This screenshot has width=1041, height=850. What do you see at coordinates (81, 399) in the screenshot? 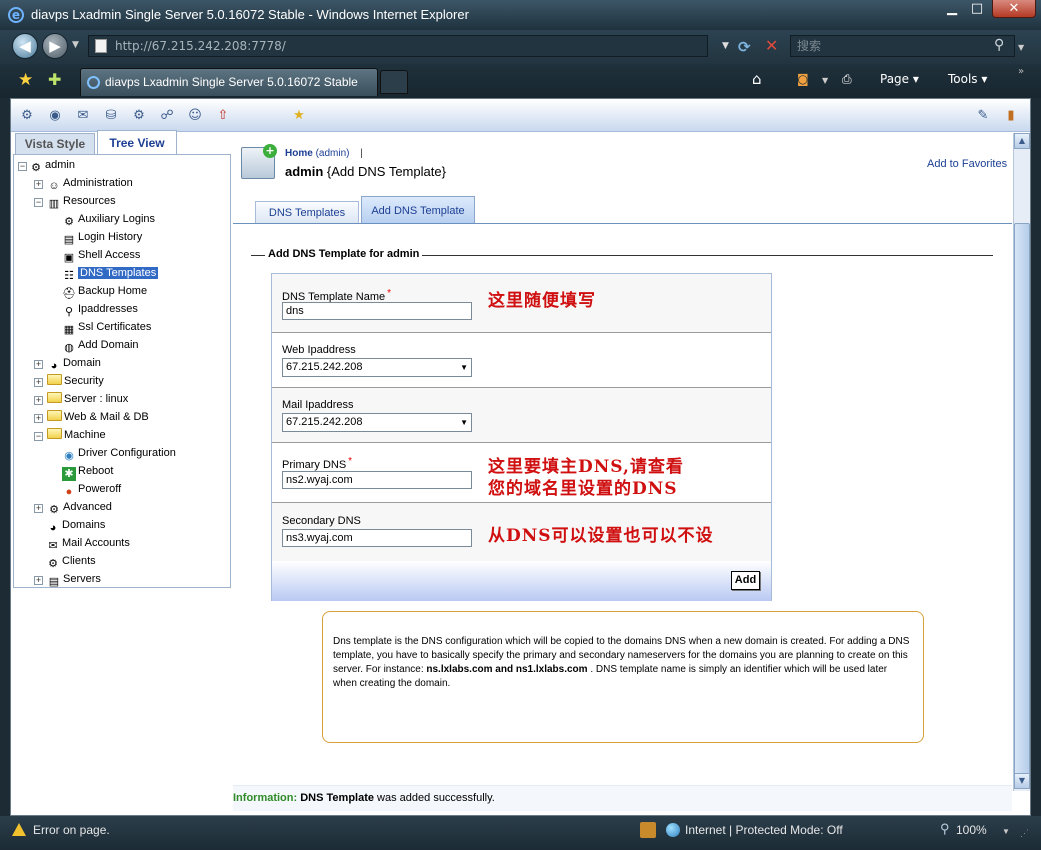
I see `tree-node-server: + Server : linux` at bounding box center [81, 399].